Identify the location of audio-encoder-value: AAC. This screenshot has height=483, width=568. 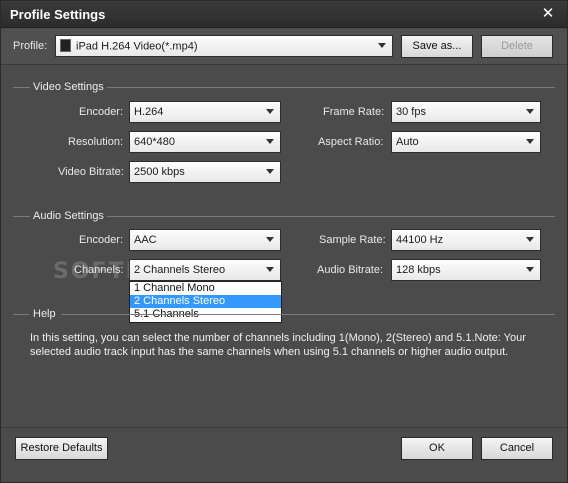
(145, 240).